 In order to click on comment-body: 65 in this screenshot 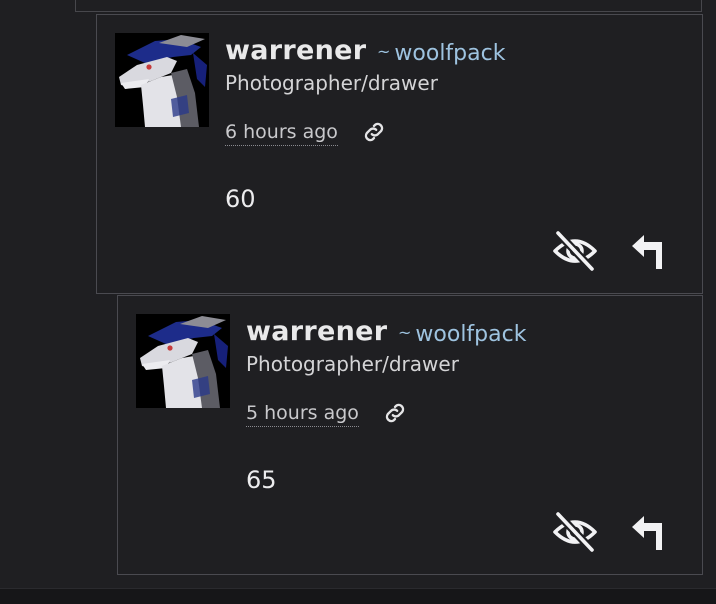, I will do `click(261, 480)`.